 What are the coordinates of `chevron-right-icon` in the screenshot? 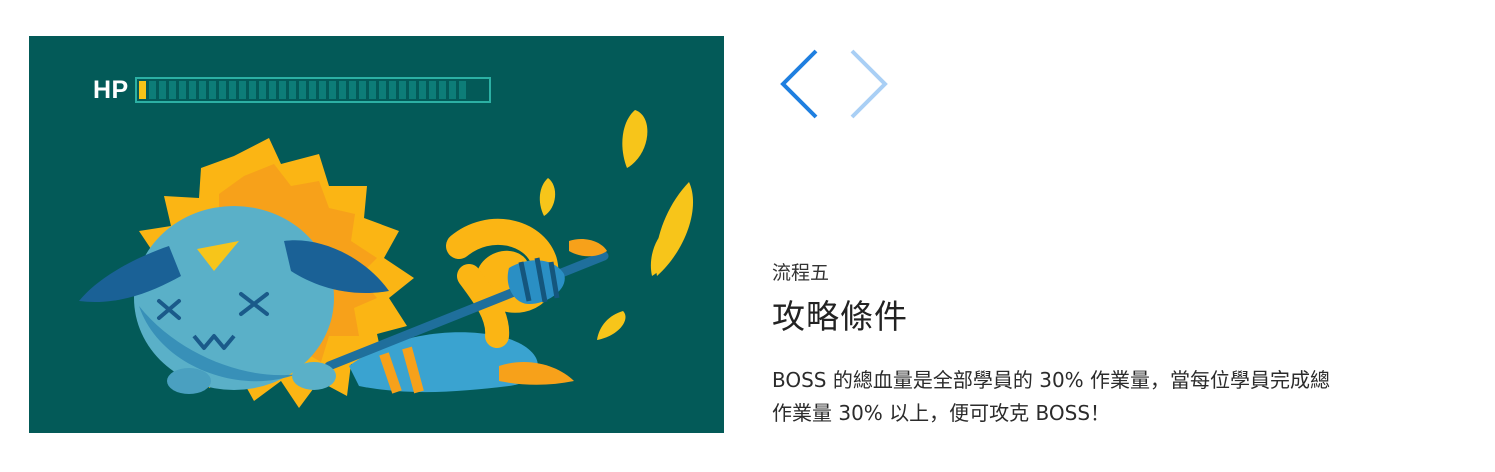 It's located at (869, 84).